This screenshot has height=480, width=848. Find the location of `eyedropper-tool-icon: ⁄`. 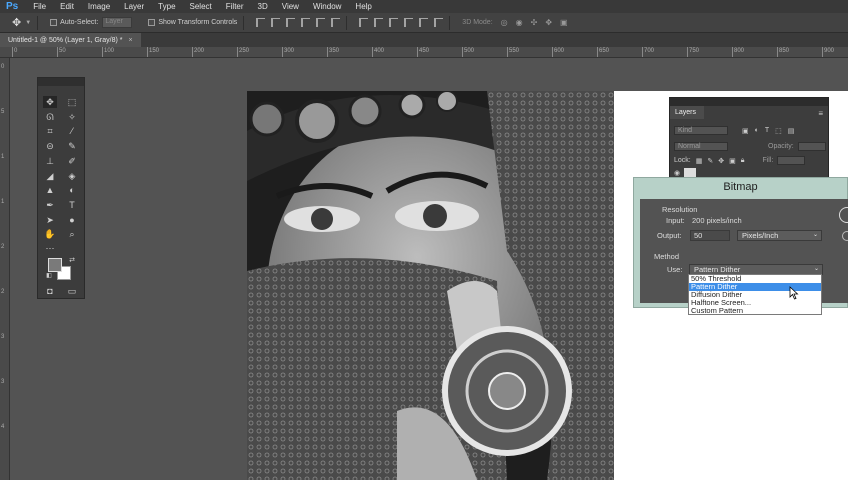

eyedropper-tool-icon: ⁄ is located at coordinates (72, 131).